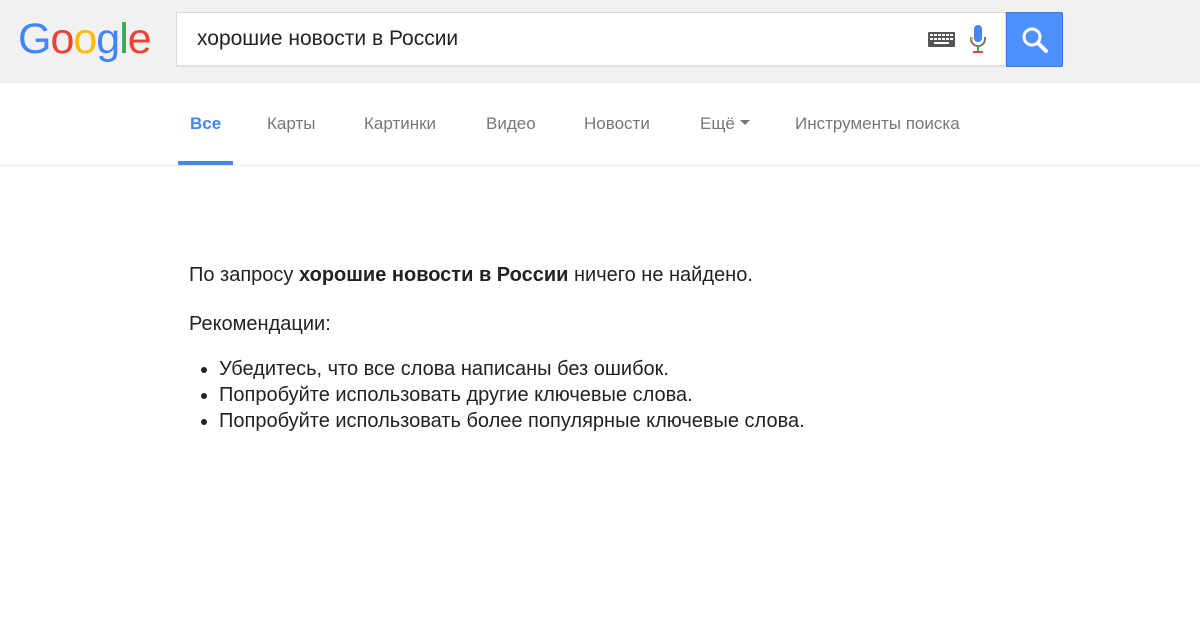 The width and height of the screenshot is (1200, 628). Describe the element at coordinates (400, 124) in the screenshot. I see `tab-images: Картинки` at that location.